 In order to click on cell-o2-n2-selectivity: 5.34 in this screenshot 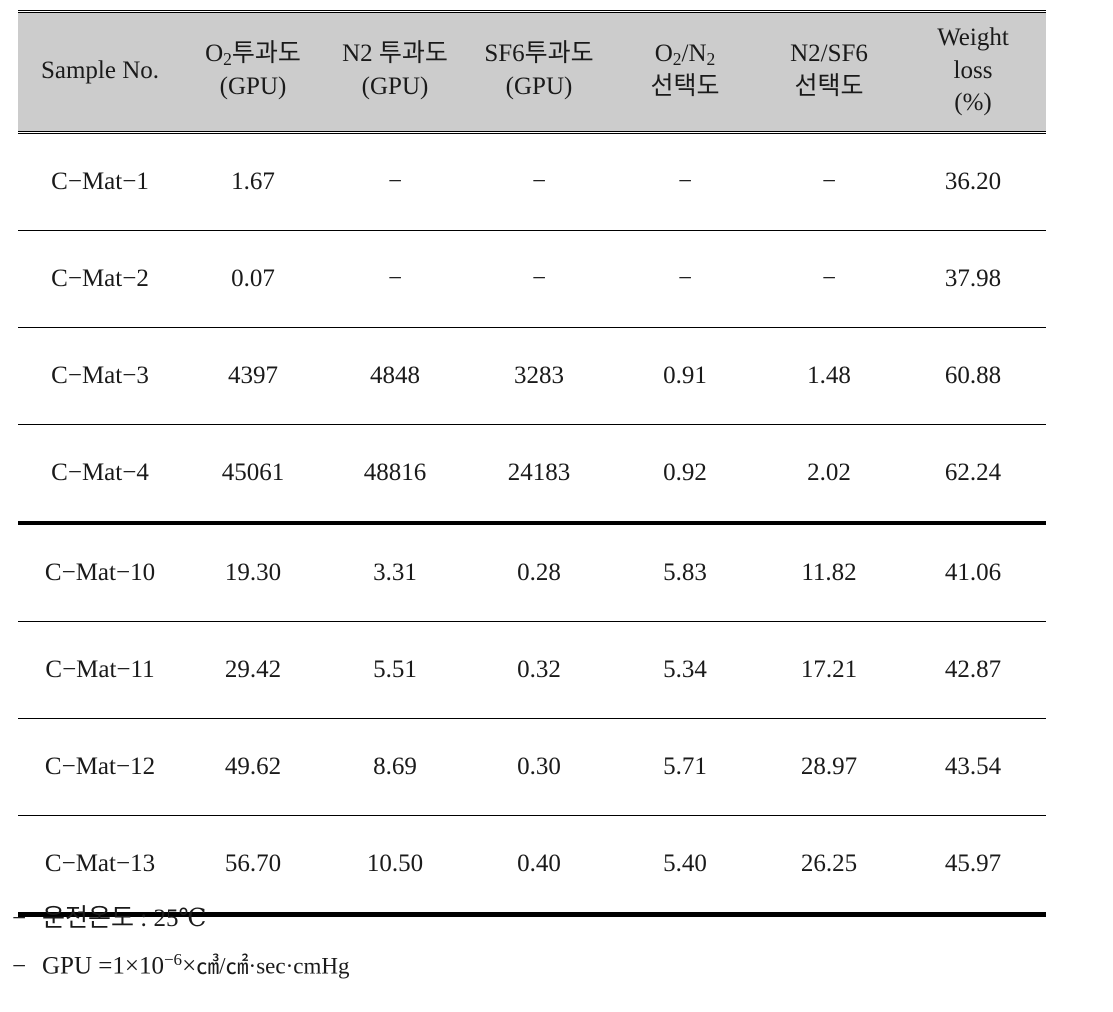, I will do `click(685, 670)`.